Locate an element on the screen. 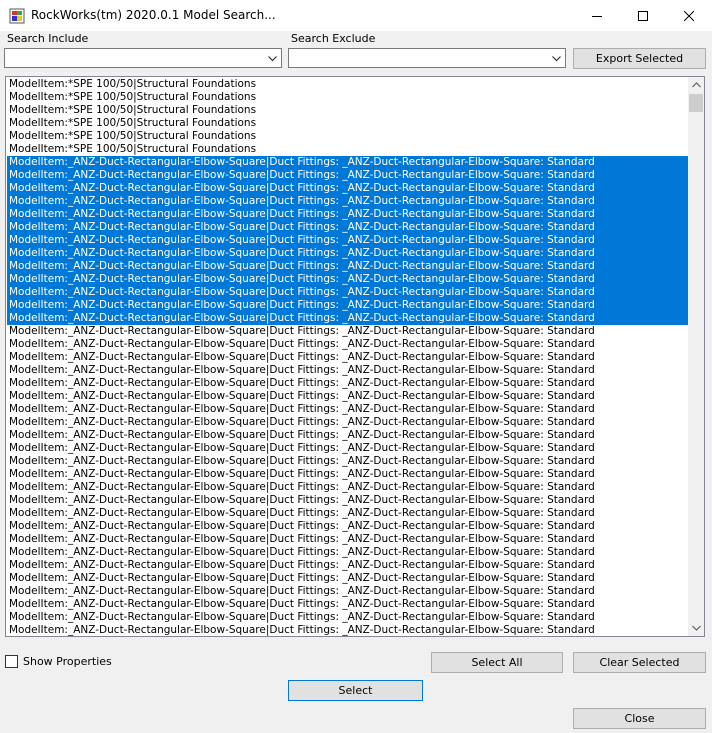  search-exclude-label: Search Exclude is located at coordinates (333, 38).